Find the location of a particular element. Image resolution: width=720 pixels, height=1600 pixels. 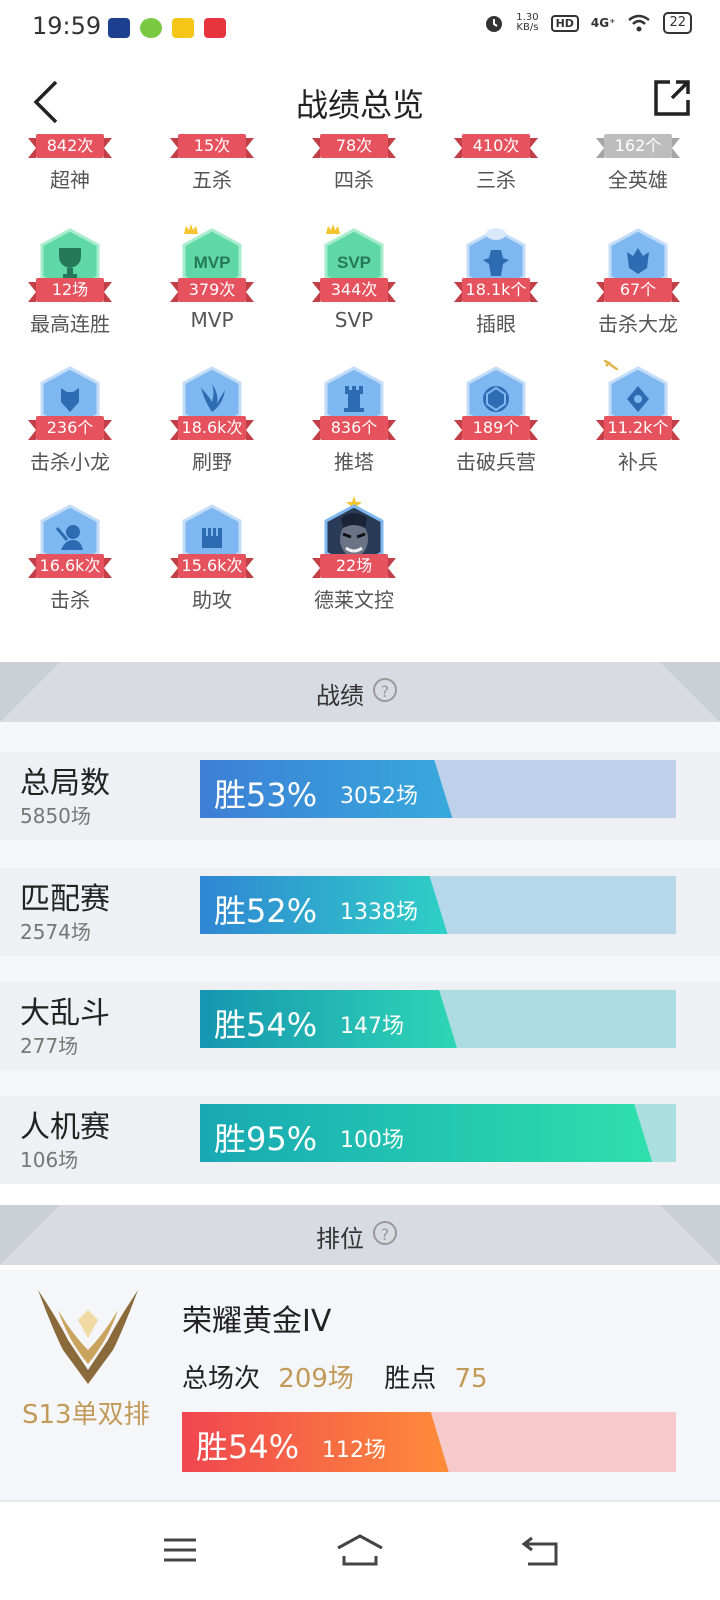

badge-label: 补兵 is located at coordinates (638, 462).